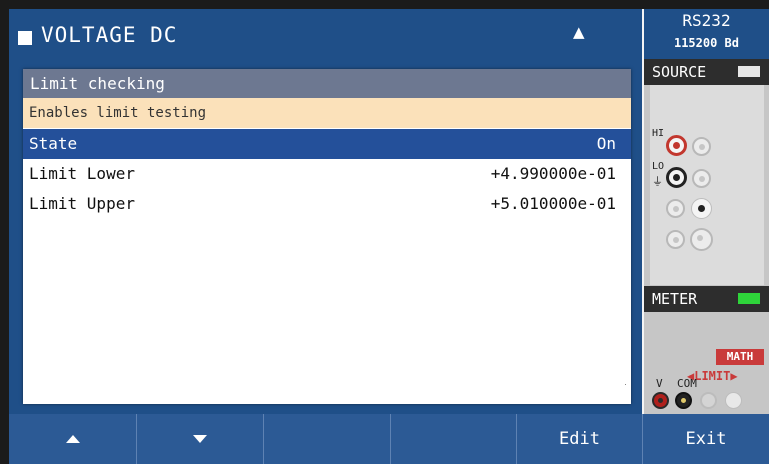 Image resolution: width=769 pixels, height=464 pixels. I want to click on setting-value: On, so click(606, 143).